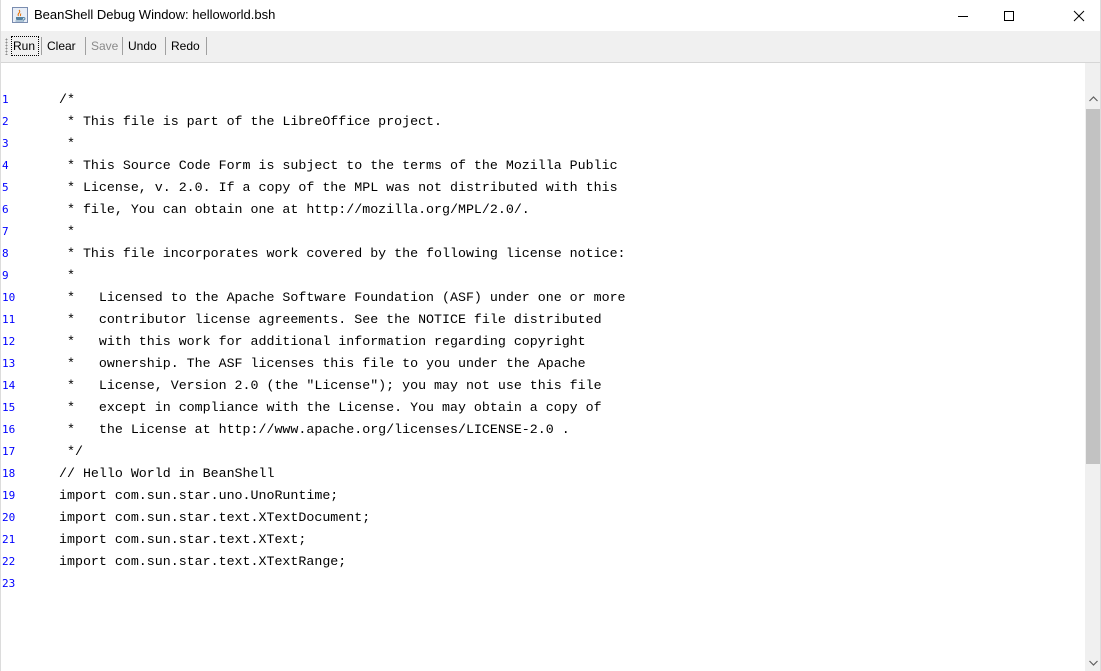 This screenshot has height=671, width=1101. I want to click on code-line: import com.sun.star.text.XText;, so click(182, 540).